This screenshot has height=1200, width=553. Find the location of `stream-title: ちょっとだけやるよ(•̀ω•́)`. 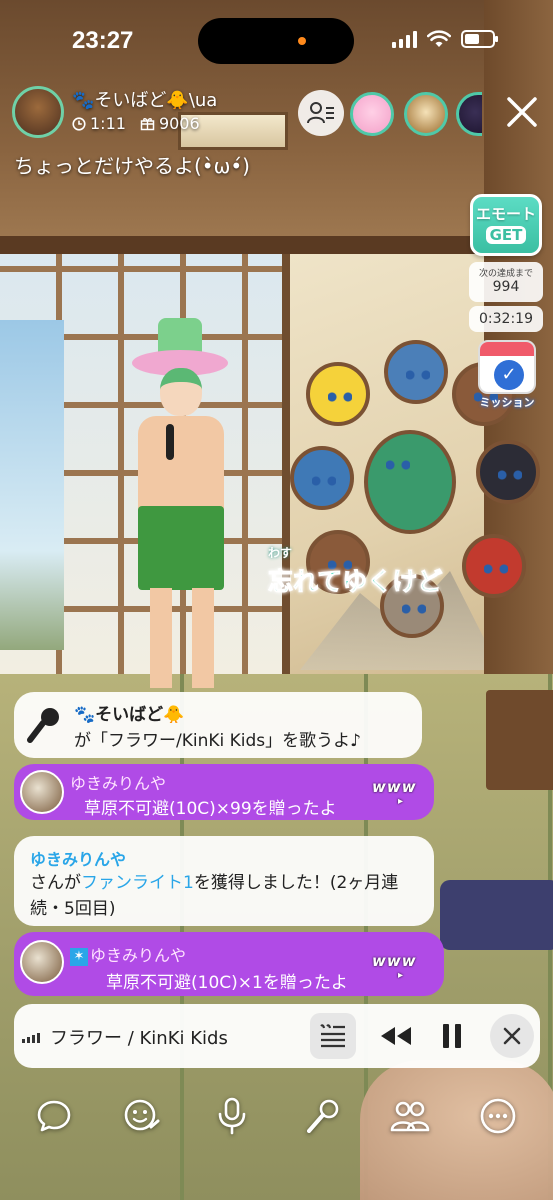

stream-title: ちょっとだけやるよ(•̀ω•́) is located at coordinates (132, 166).